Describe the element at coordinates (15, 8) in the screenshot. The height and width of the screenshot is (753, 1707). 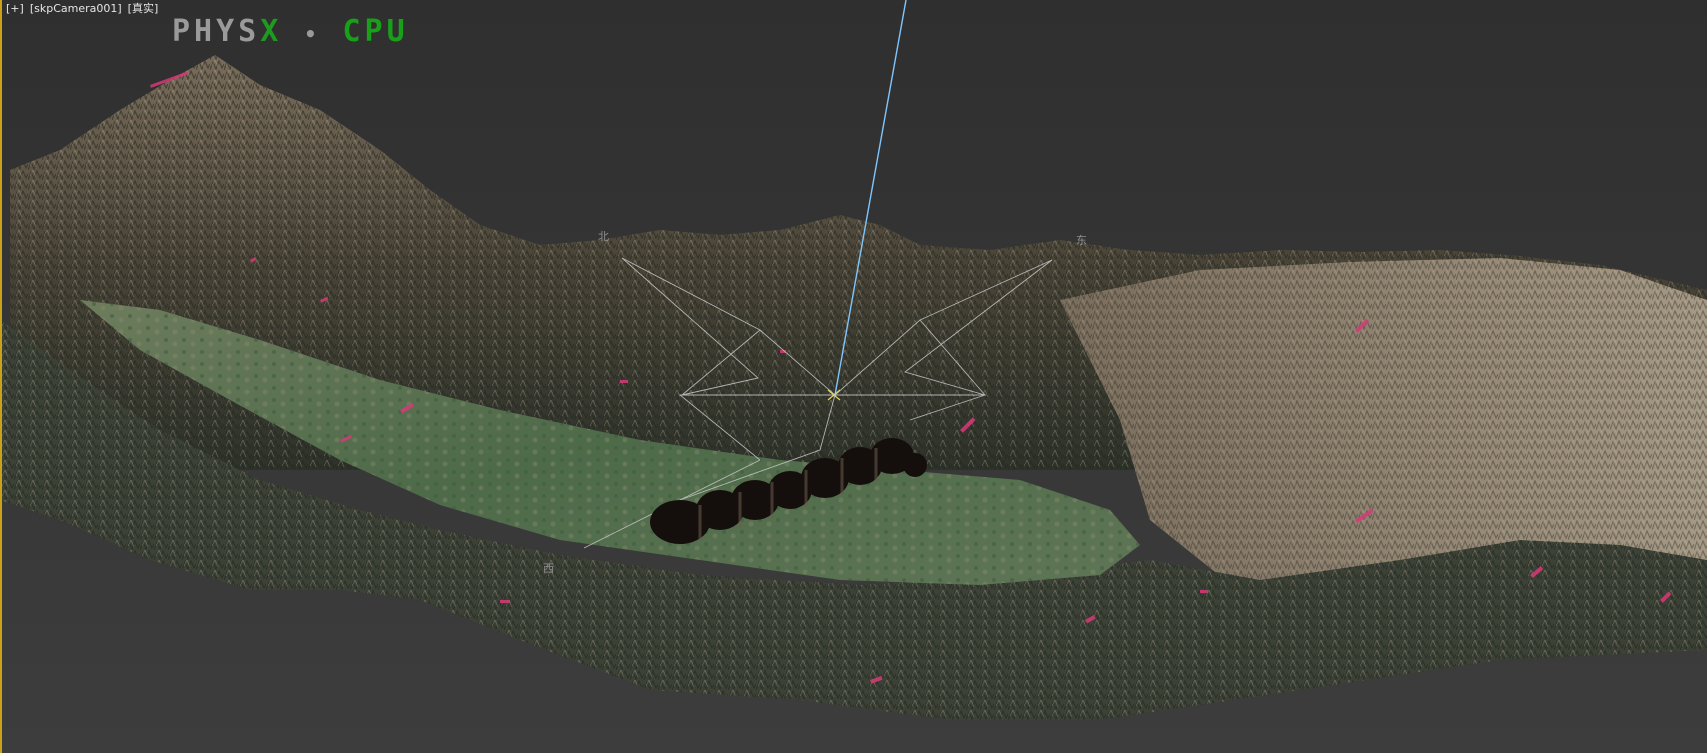
I see `viewport-menu-button: [+]` at that location.